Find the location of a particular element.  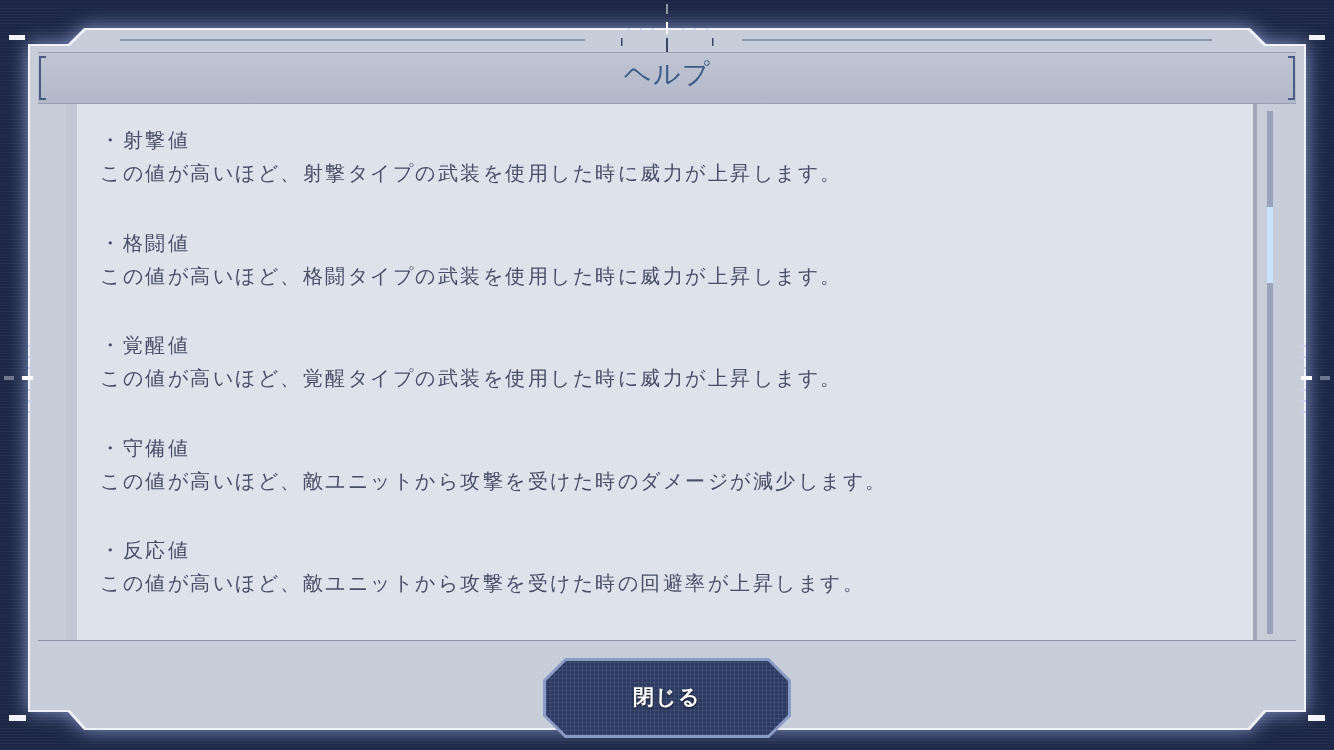

help-description: この値が高いほど、敵ユニットから攻撃を受けた時のダメージが減少します。 is located at coordinates (494, 481).